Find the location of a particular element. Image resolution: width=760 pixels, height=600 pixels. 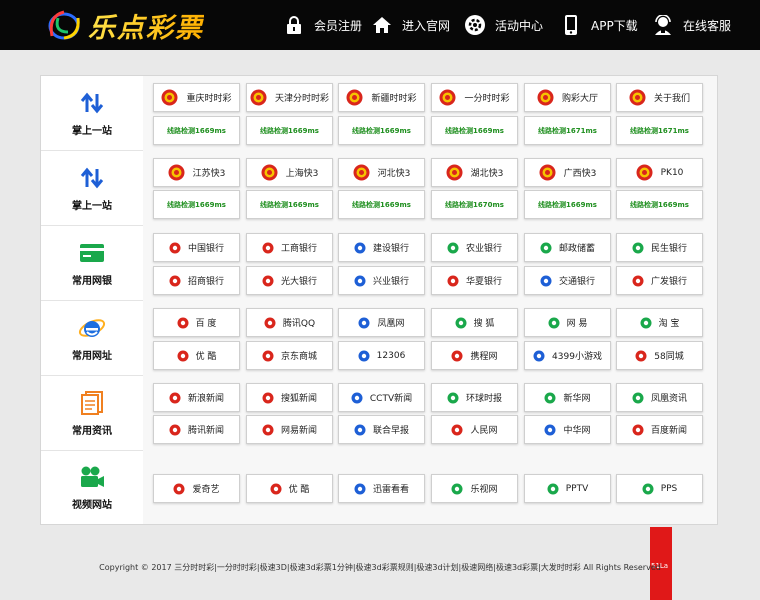

news-link: 环球时报 is located at coordinates (474, 397).